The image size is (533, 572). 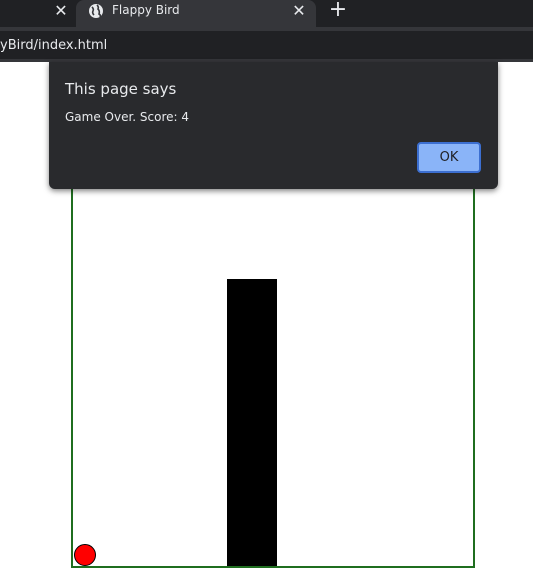 I want to click on previous-tab-close-icon: ✕, so click(x=61, y=11).